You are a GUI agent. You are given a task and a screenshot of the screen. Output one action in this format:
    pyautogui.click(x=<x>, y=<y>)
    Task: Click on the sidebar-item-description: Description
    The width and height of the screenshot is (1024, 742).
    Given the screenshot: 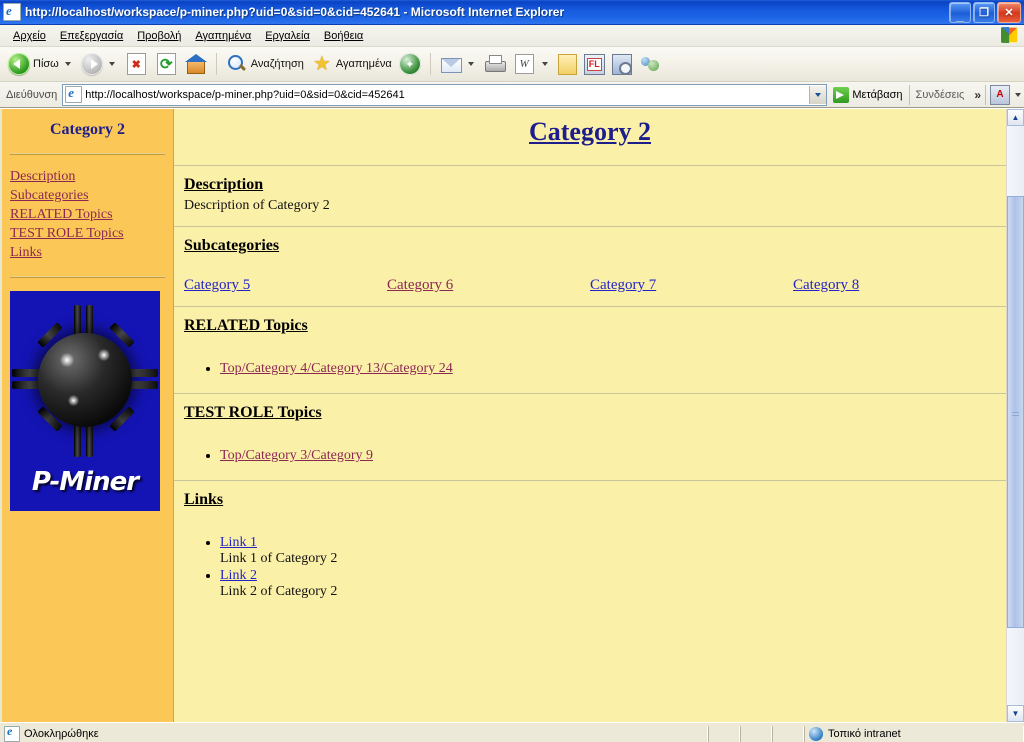 What is the action you would take?
    pyautogui.click(x=87, y=177)
    